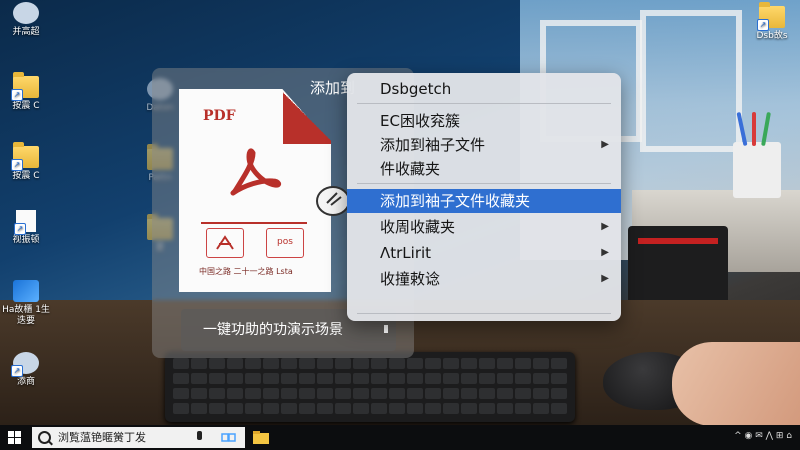 The width and height of the screenshot is (800, 450). I want to click on context-menu-item: 添加到袖子文件收藏夹, so click(484, 201).